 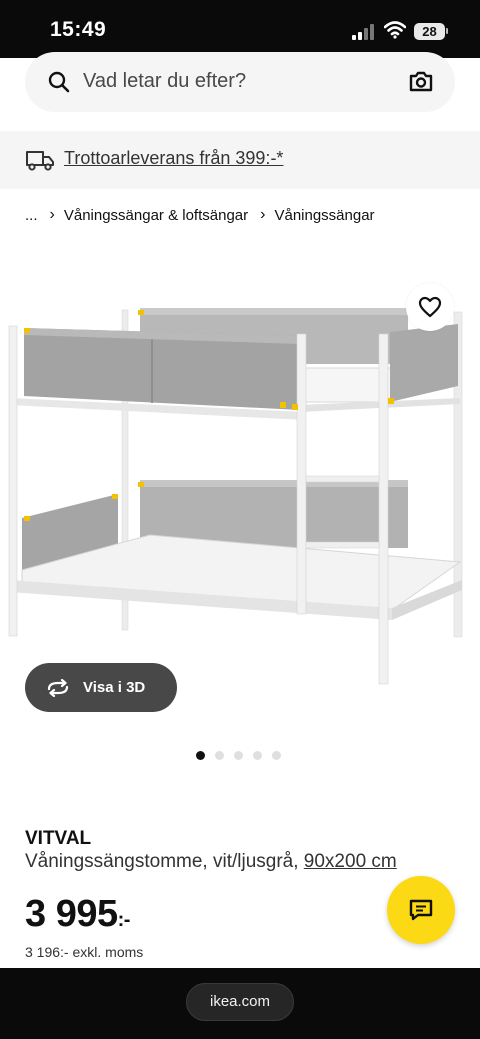 I want to click on url-bar: ikea.com, so click(x=240, y=1002).